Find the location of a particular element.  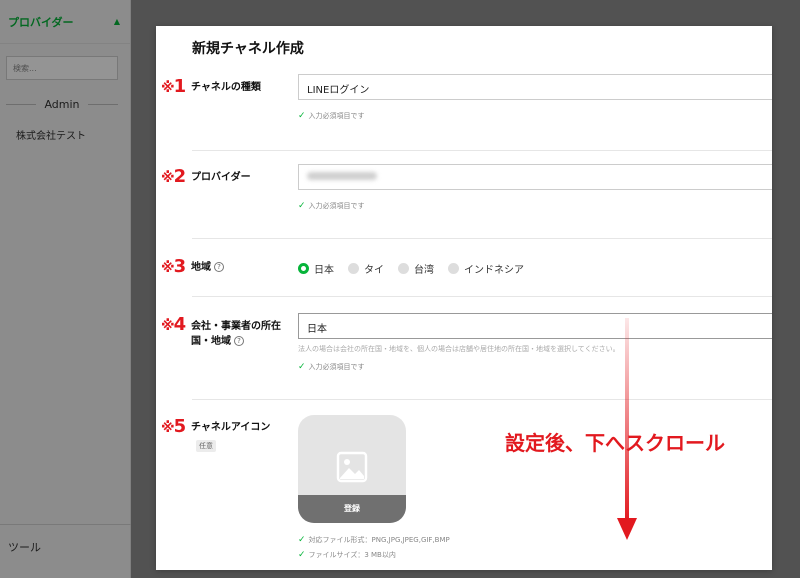

company-location-label: 会社・事業者の所在 国・地域? is located at coordinates (236, 334).